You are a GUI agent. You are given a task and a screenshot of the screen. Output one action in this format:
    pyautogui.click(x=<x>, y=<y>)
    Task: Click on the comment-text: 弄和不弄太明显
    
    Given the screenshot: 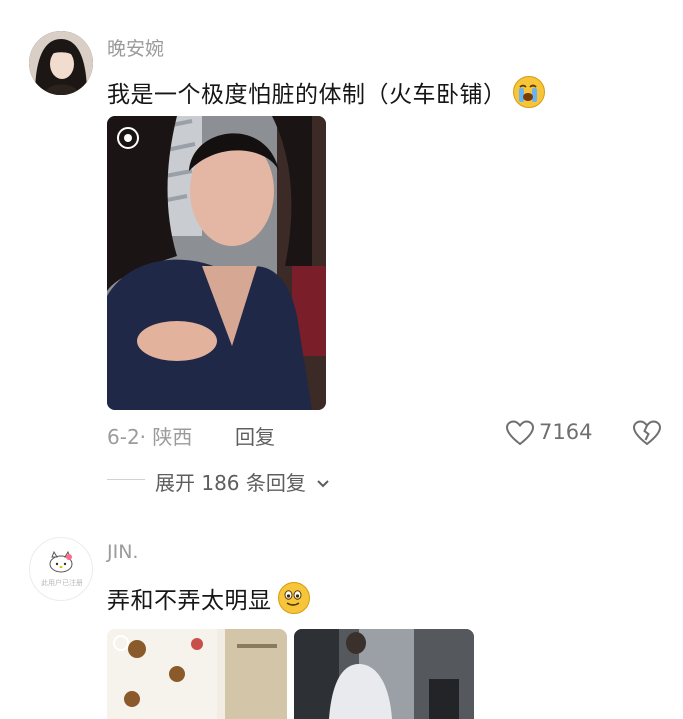 What is the action you would take?
    pyautogui.click(x=208, y=598)
    